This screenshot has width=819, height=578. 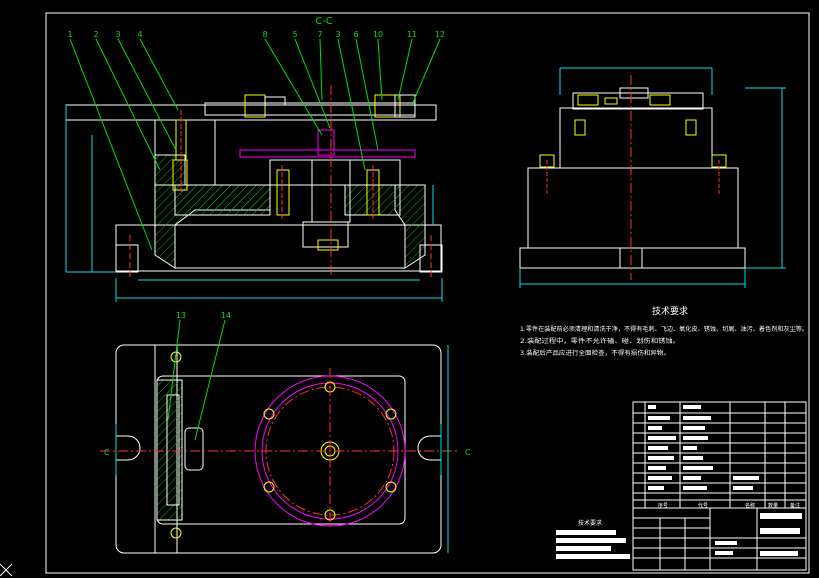 I want to click on stamp-label: 技术要求, so click(x=590, y=523).